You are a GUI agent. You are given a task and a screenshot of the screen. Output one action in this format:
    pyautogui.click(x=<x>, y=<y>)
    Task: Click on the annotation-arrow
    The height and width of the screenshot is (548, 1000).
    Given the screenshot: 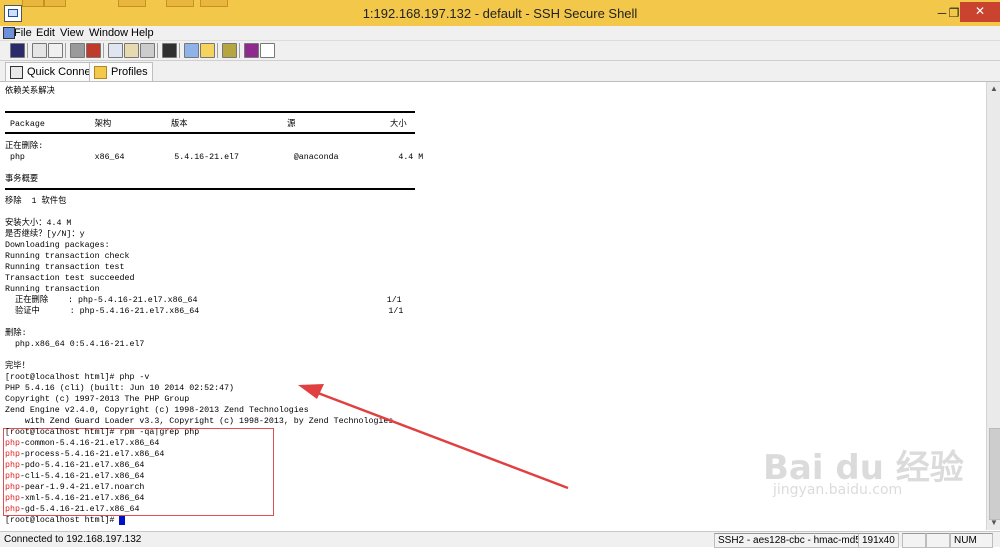 What is the action you would take?
    pyautogui.click(x=433, y=437)
    